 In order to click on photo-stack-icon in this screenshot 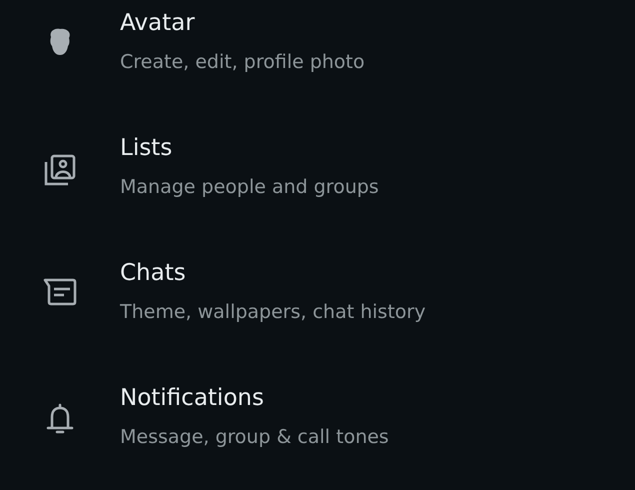, I will do `click(60, 170)`.